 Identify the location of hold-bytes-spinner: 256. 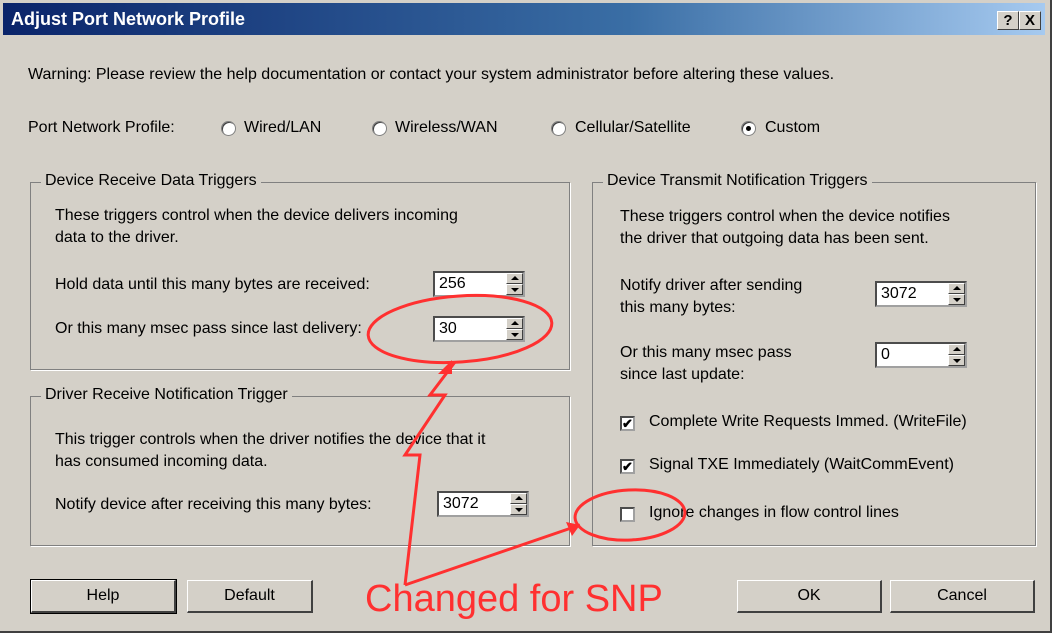
(479, 284).